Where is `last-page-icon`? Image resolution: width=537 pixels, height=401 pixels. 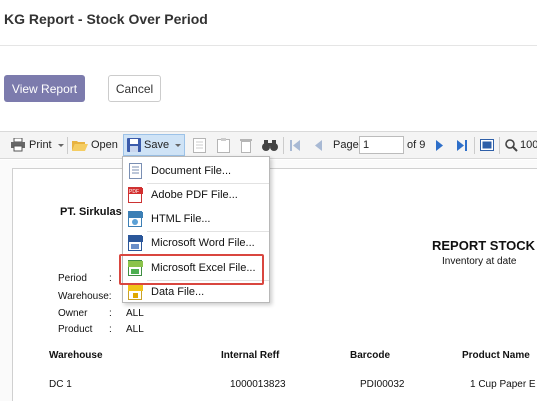
last-page-icon is located at coordinates (462, 145).